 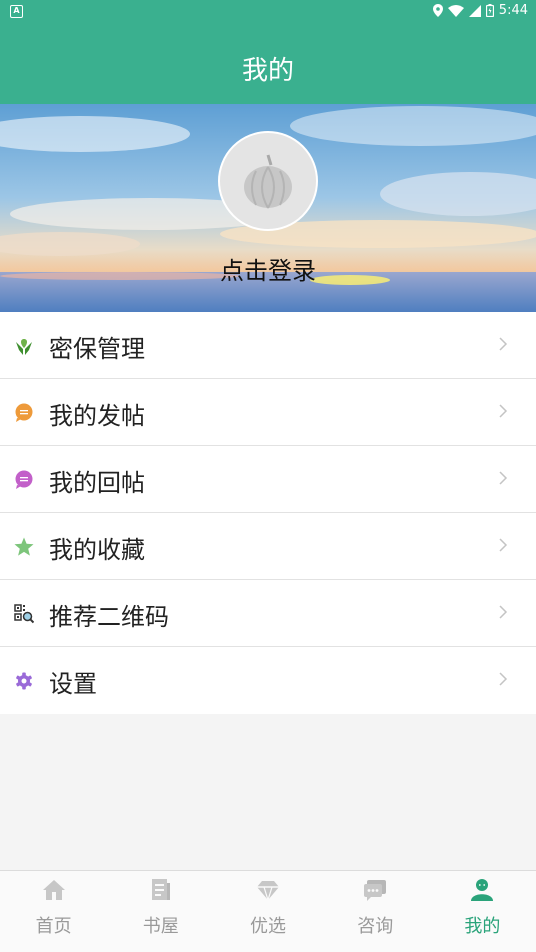 I want to click on reply-bubble-icon, so click(x=24, y=479).